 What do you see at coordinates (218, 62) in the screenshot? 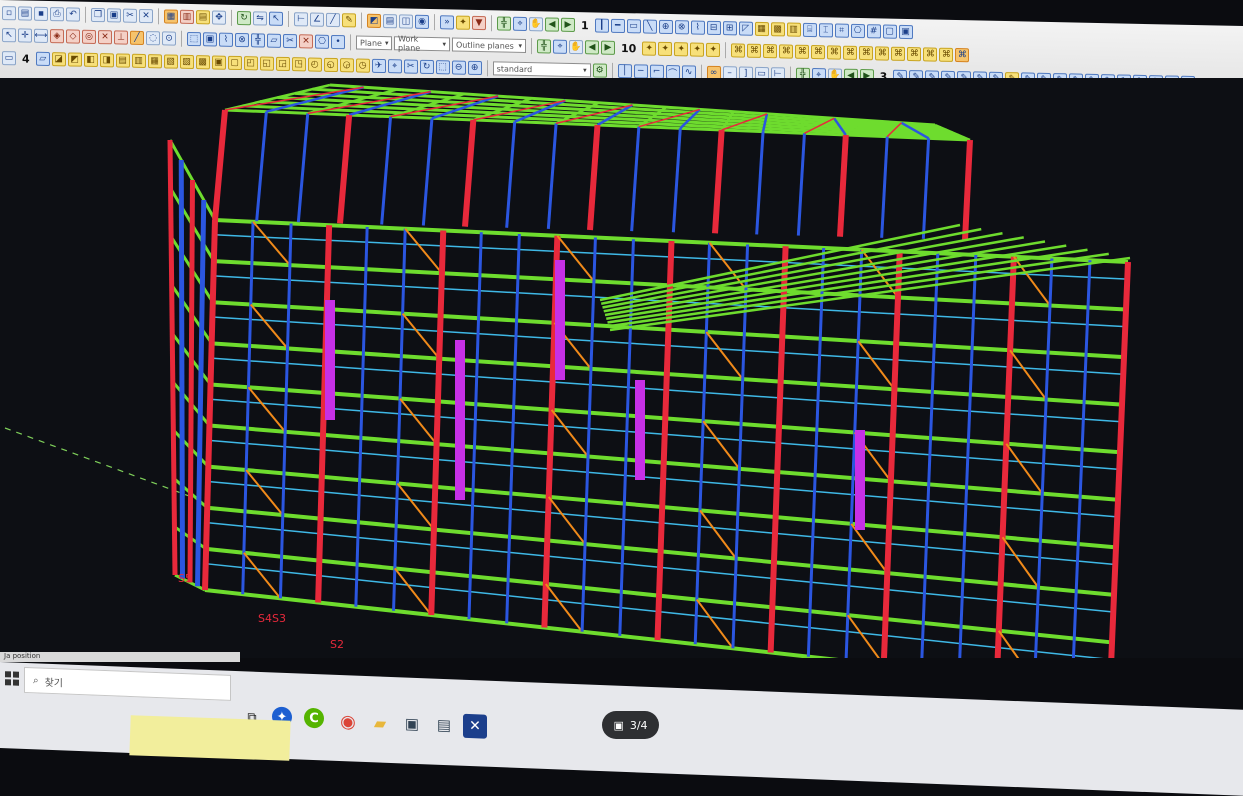
I see `view-work-icon: ▣` at bounding box center [218, 62].